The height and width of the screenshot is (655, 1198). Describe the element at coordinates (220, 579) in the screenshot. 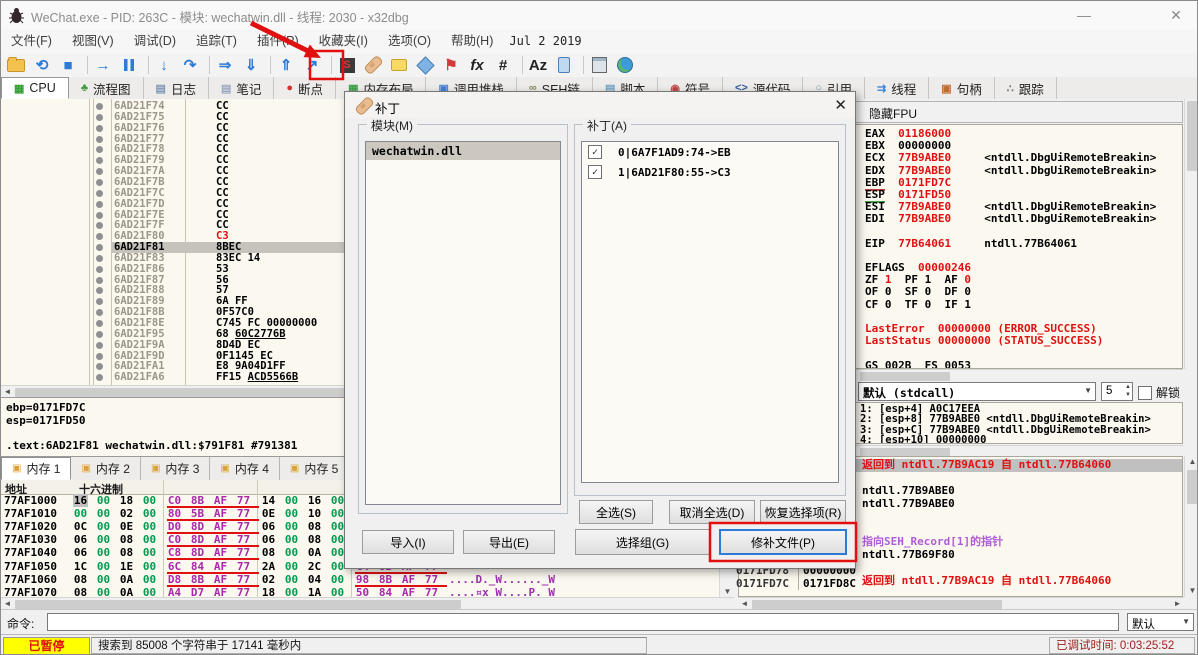

I see `dump-byte: AF` at that location.